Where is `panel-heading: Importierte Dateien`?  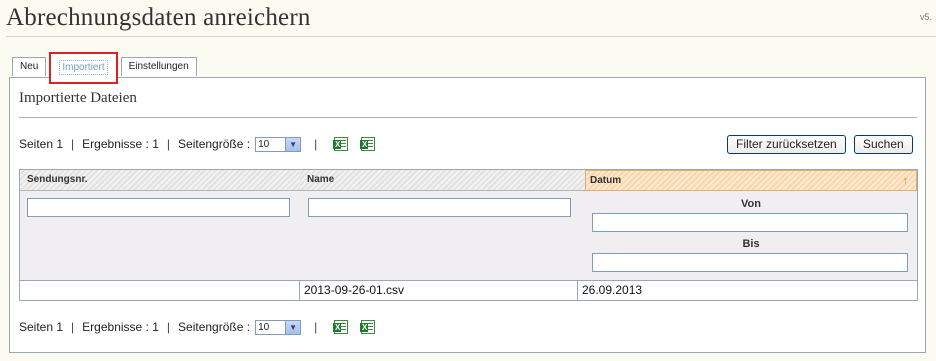
panel-heading: Importierte Dateien is located at coordinates (78, 98).